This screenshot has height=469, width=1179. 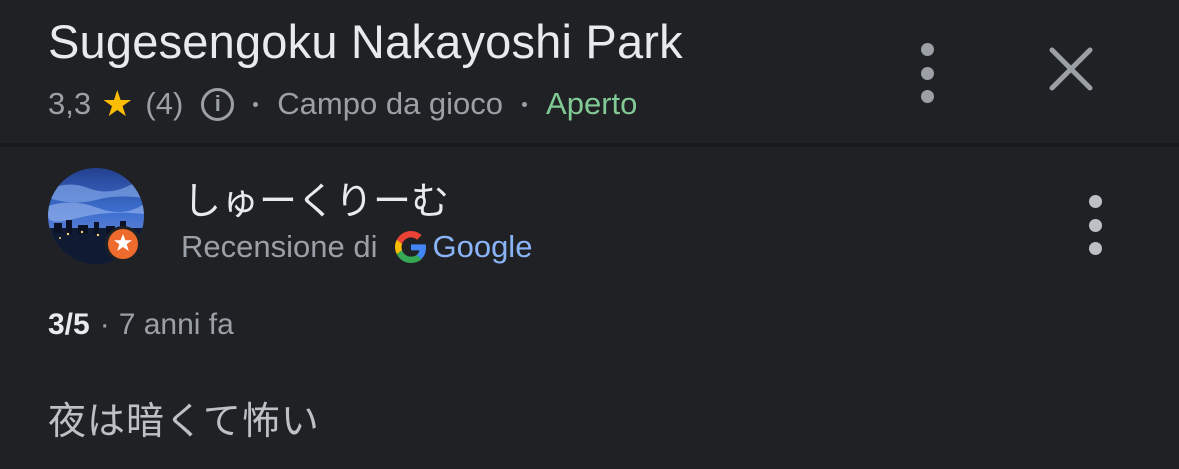 I want to click on review-score: 3/5, so click(x=69, y=324).